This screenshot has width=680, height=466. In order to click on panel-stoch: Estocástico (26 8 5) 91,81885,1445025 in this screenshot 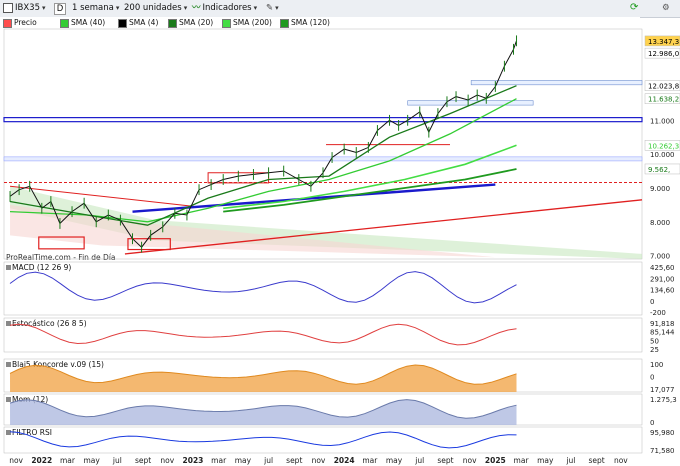, I will do `click(339, 335)`.